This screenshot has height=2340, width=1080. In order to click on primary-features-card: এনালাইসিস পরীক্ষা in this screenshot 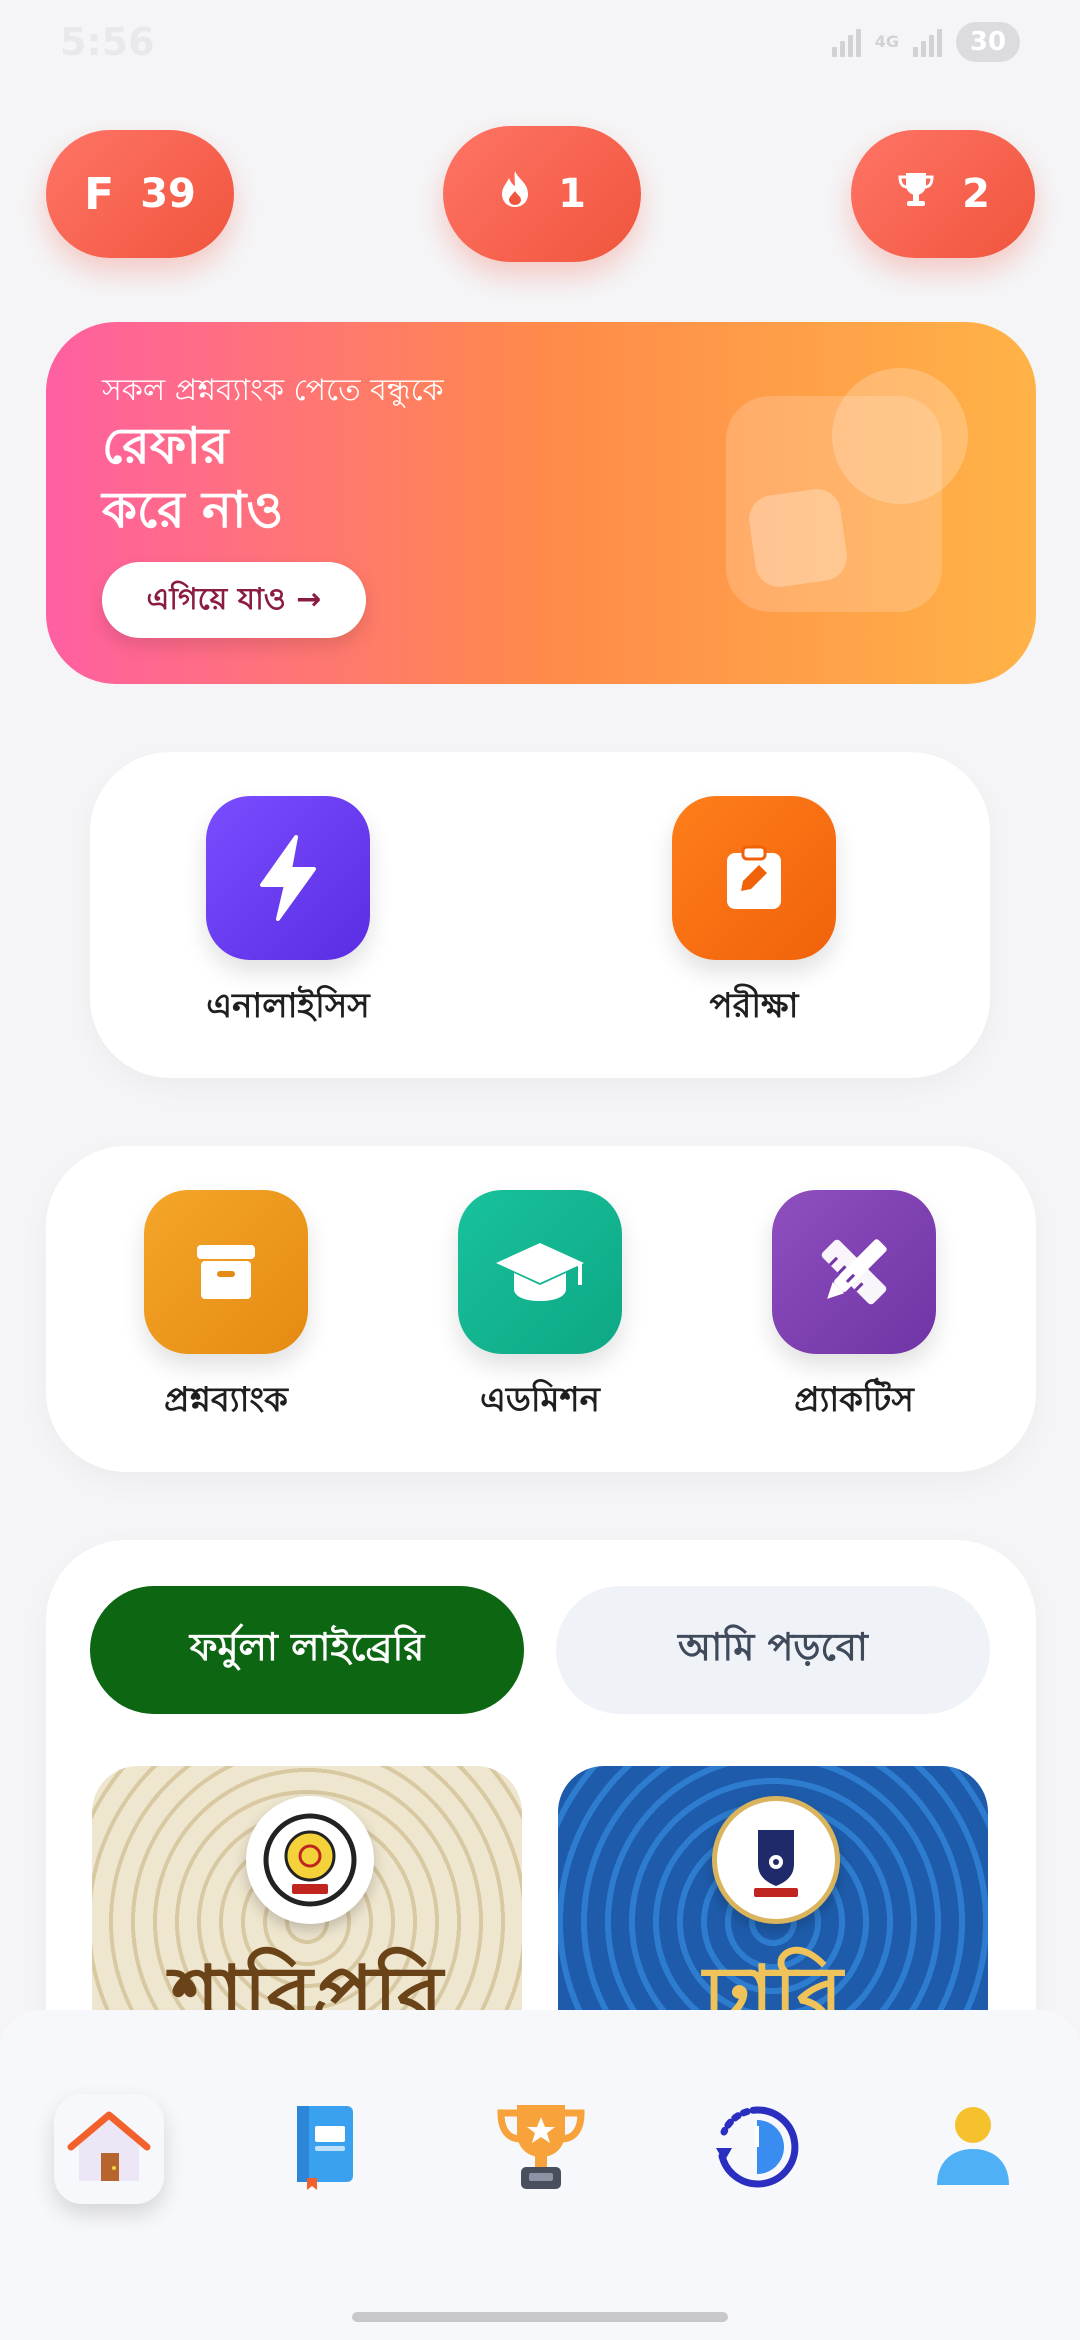, I will do `click(540, 915)`.